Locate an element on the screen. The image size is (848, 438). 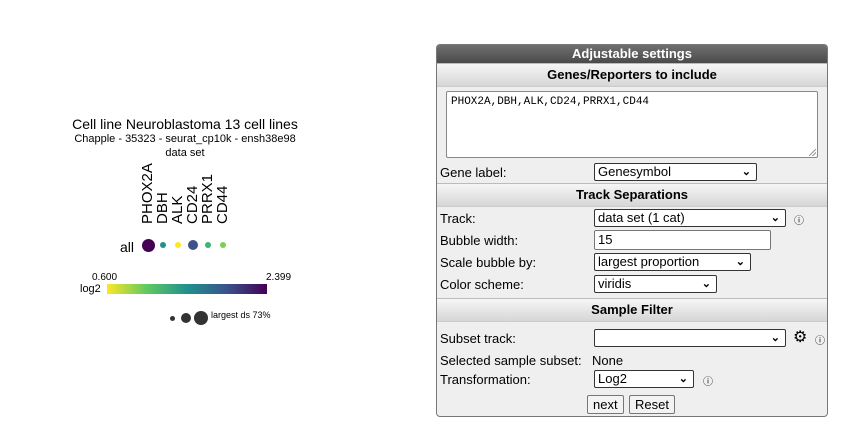
scale-row: Scale bubble by: largest proportion ⌄ is located at coordinates (632, 262).